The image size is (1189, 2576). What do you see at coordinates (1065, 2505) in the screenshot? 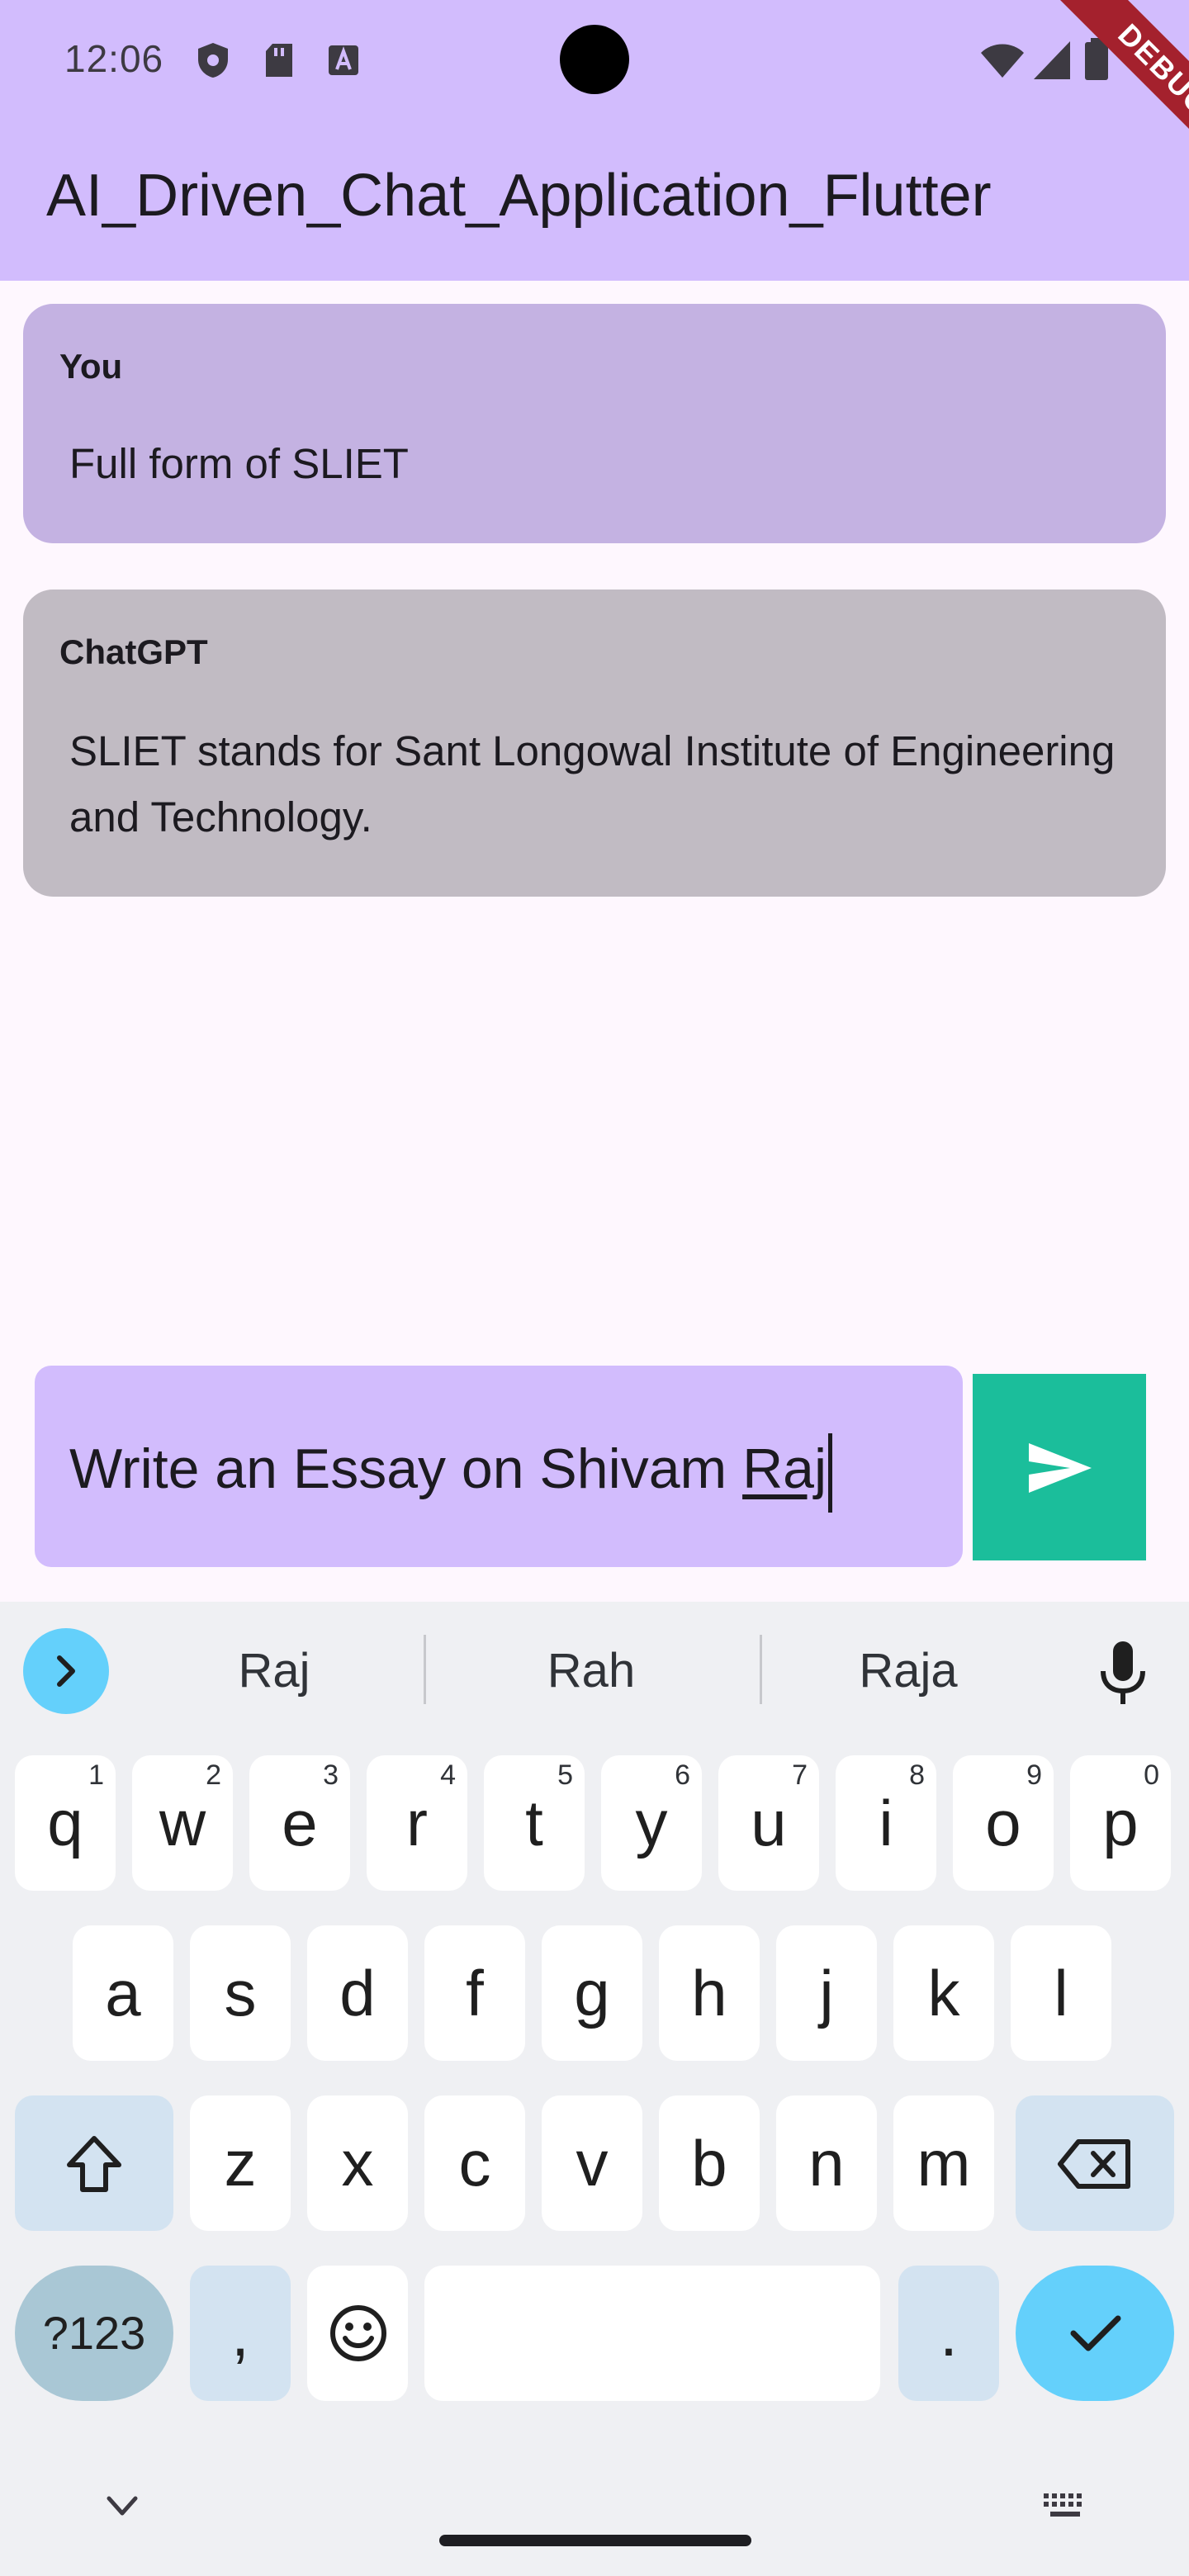
I see `keyboard-switch-icon` at bounding box center [1065, 2505].